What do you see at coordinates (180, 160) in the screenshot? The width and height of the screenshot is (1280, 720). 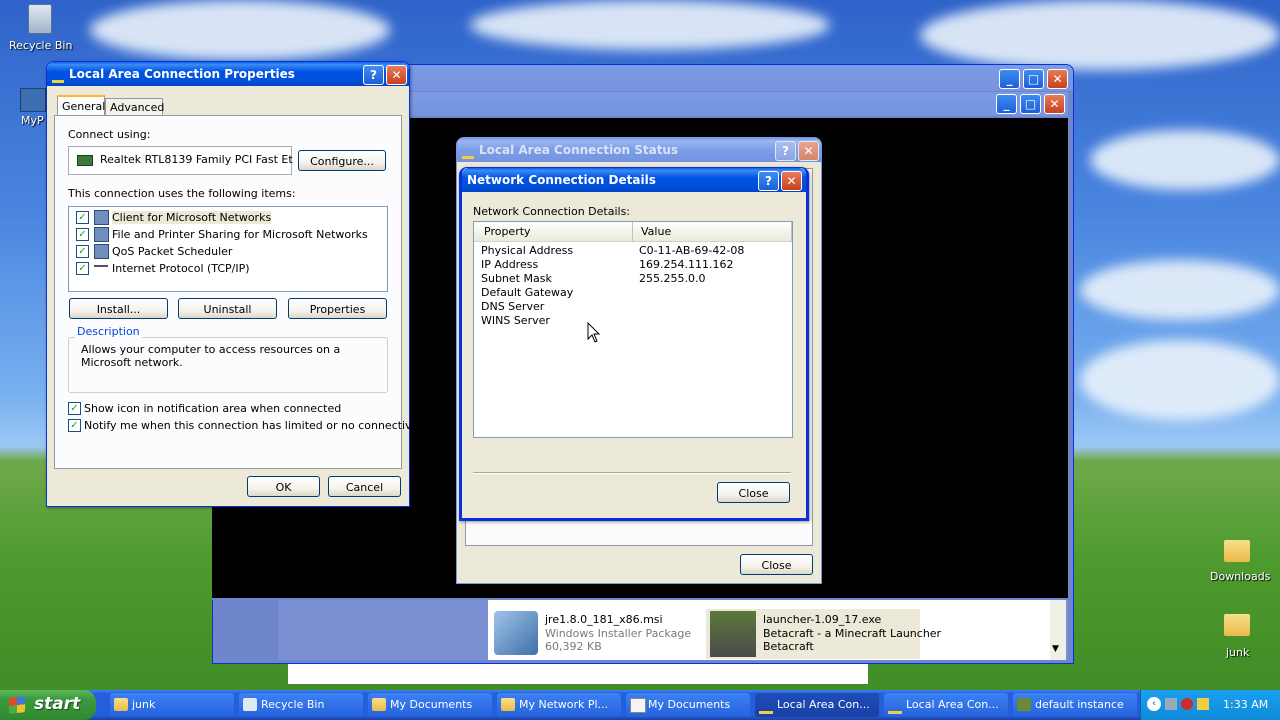 I see `adapter-field: Realtek RTL8139 Family PCI Fast Et` at bounding box center [180, 160].